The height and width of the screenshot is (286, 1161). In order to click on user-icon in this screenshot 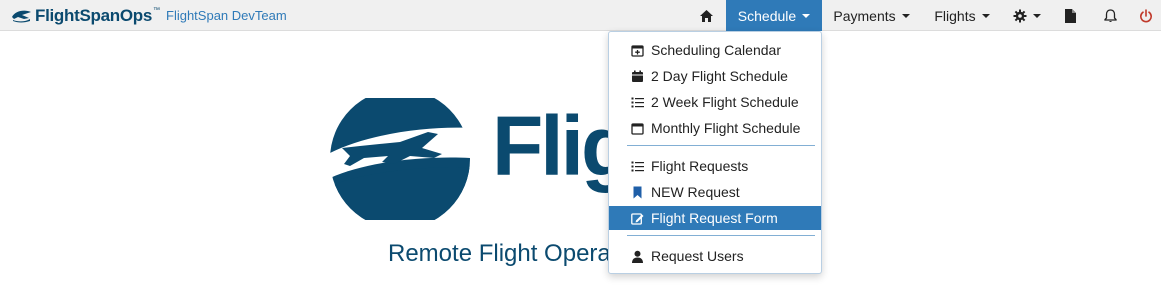, I will do `click(637, 256)`.